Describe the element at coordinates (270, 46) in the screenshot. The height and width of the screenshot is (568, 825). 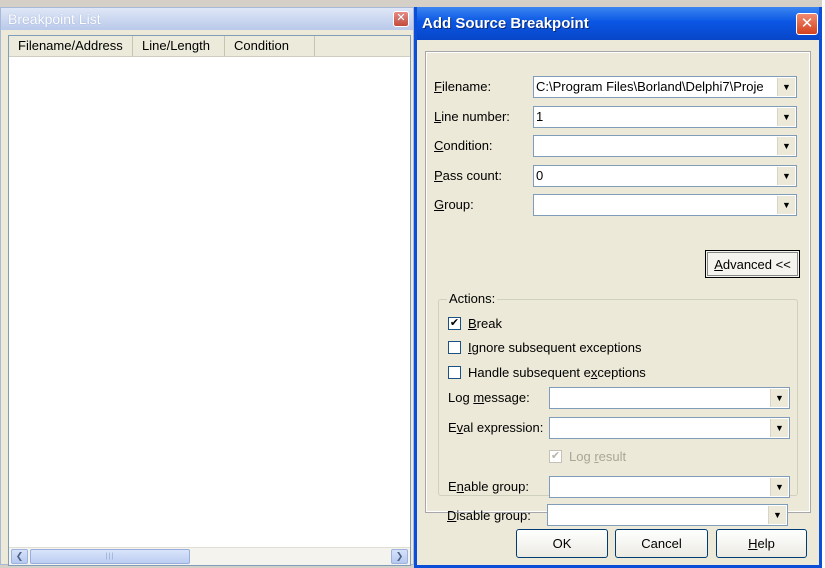
I see `column-header-condition: Condition` at that location.